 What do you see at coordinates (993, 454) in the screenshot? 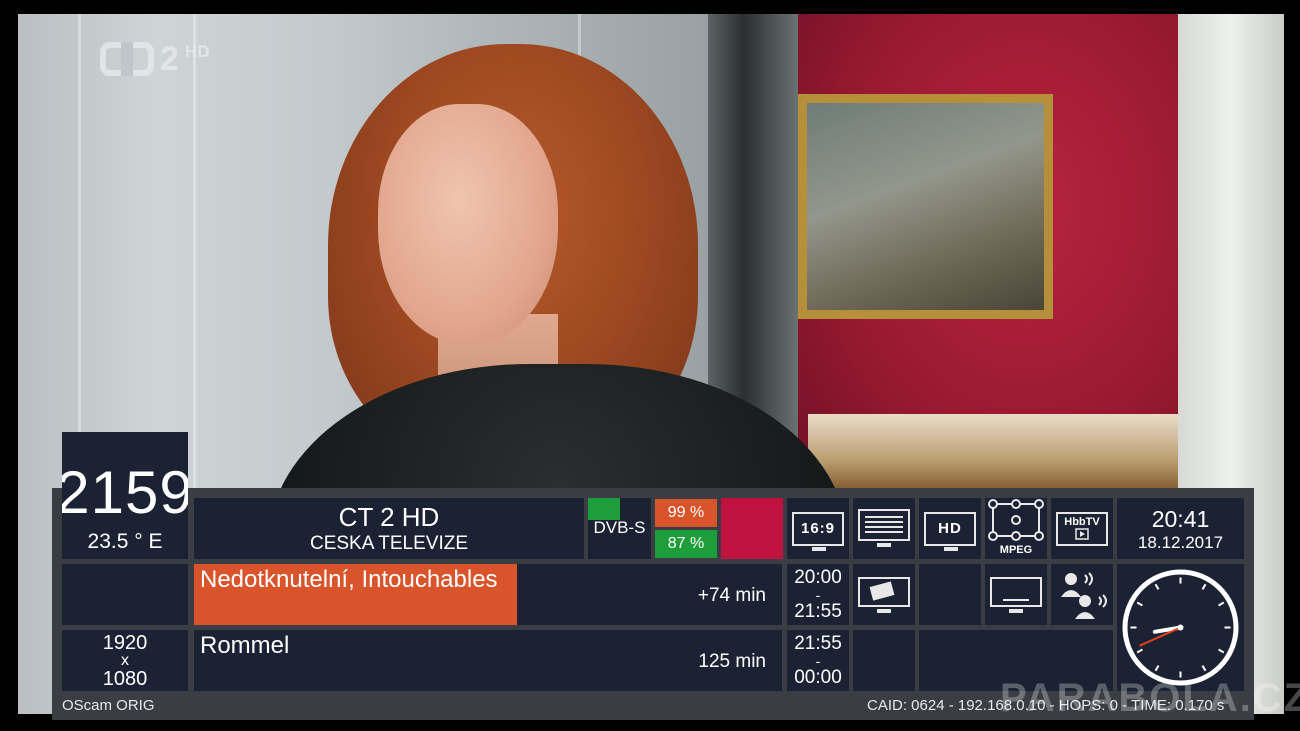
I see `side-table` at bounding box center [993, 454].